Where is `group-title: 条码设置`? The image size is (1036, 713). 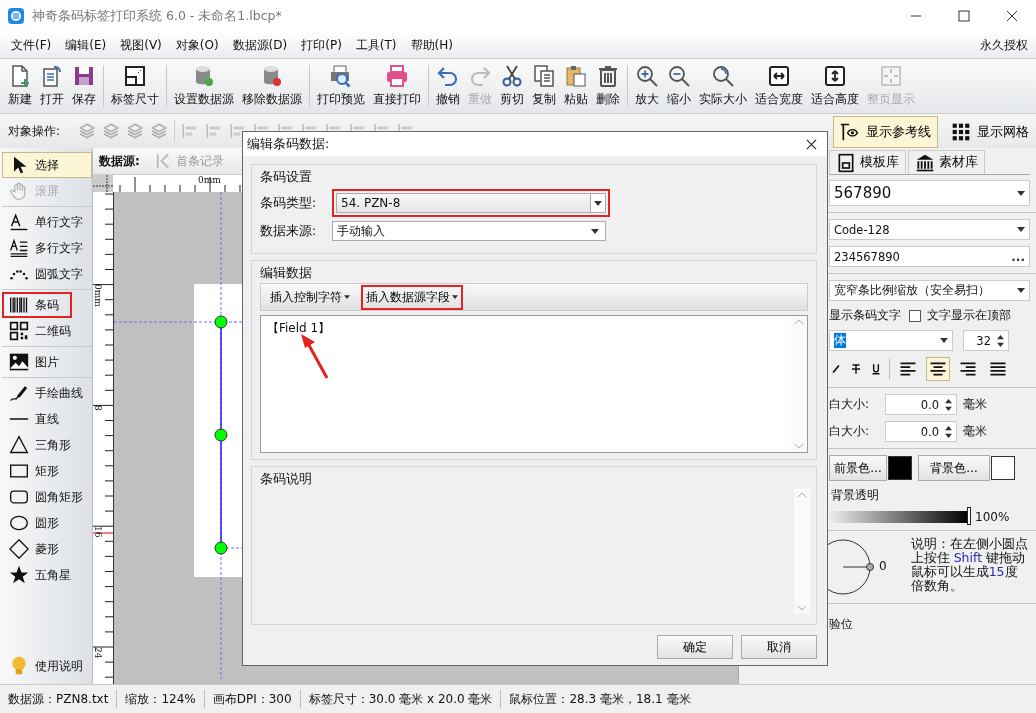
group-title: 条码设置 is located at coordinates (286, 177).